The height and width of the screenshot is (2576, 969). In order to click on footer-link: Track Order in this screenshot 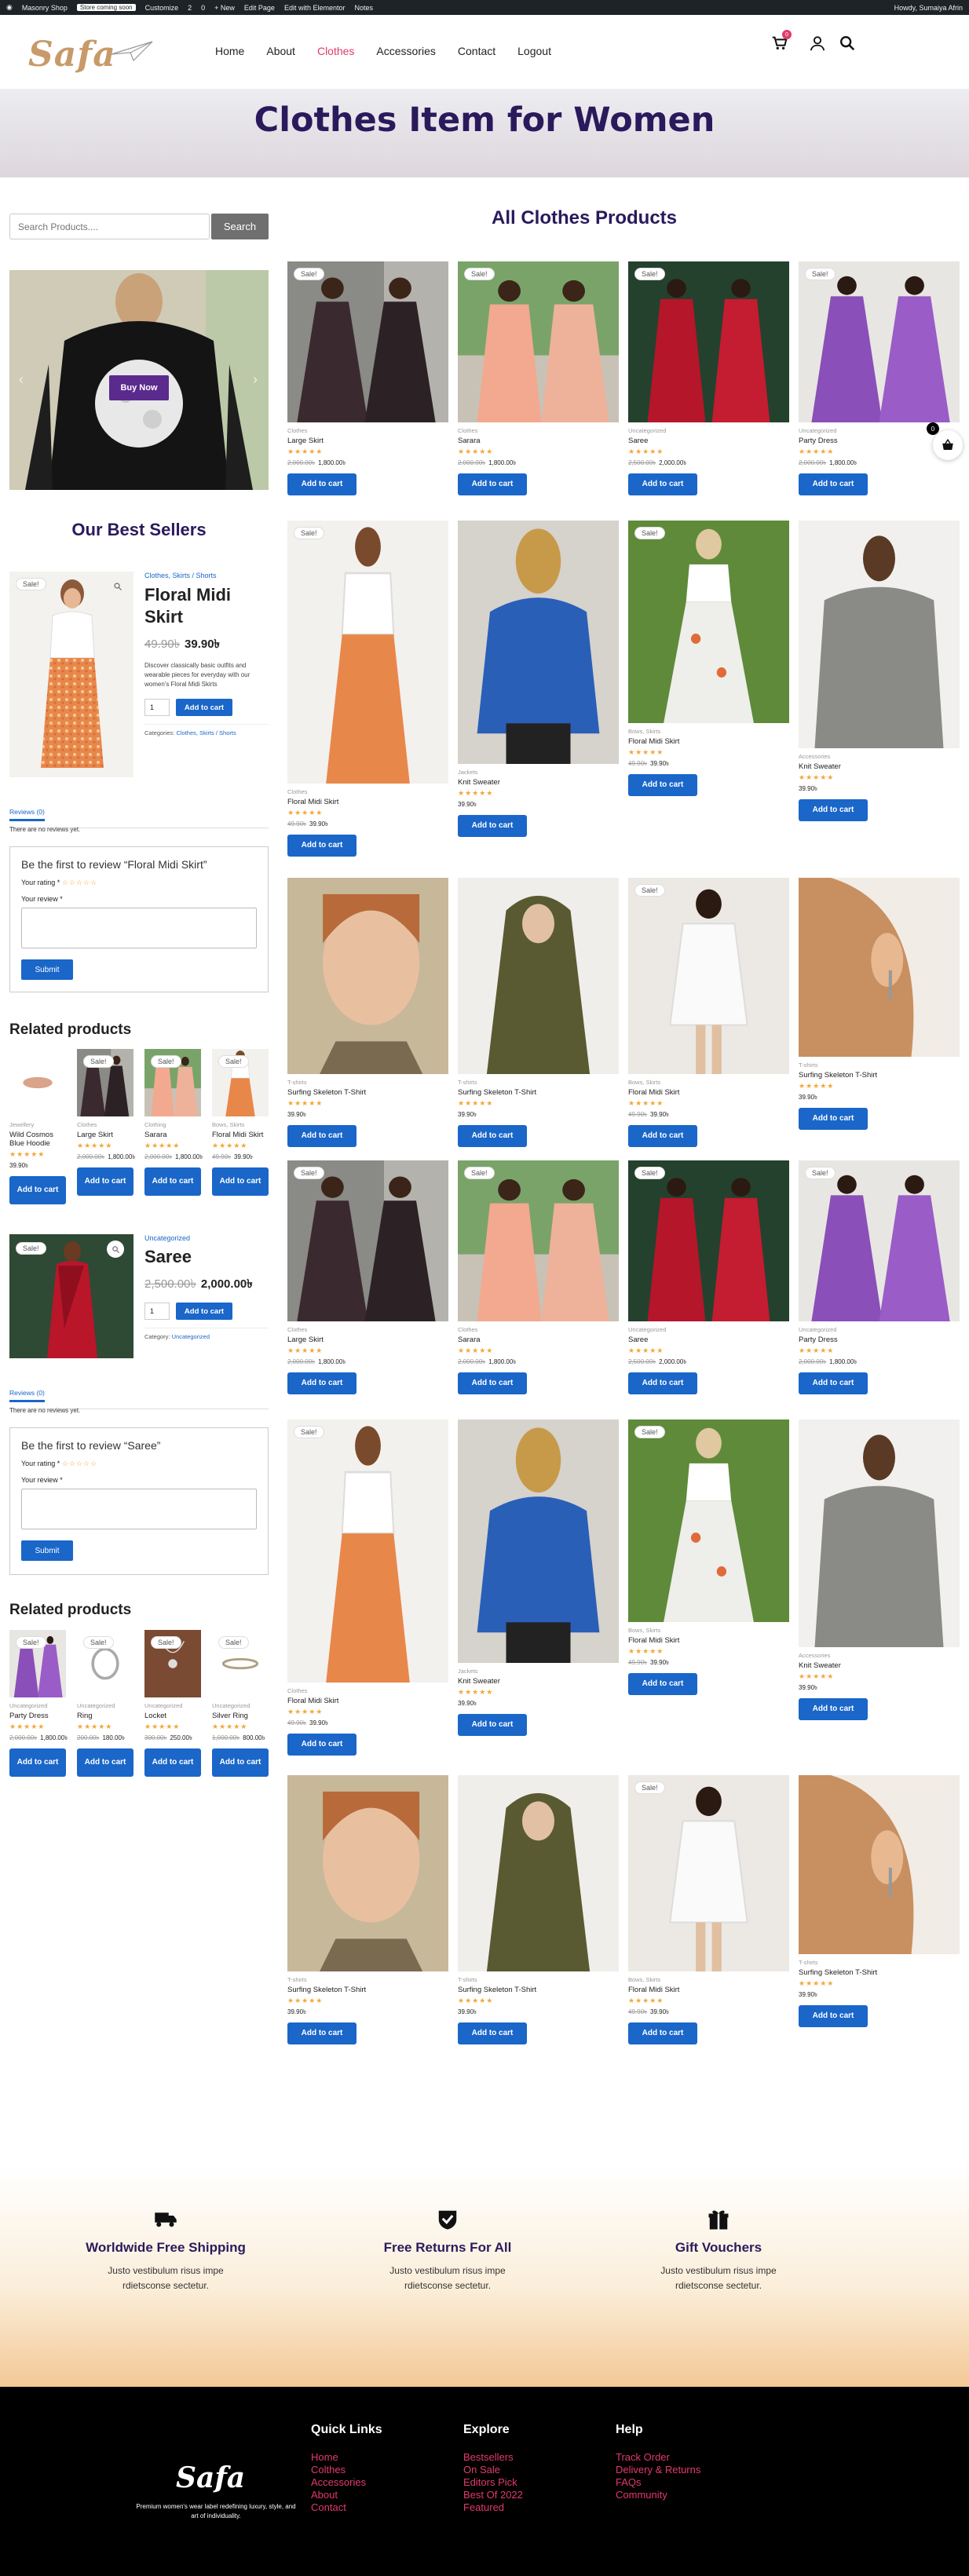, I will do `click(658, 2457)`.